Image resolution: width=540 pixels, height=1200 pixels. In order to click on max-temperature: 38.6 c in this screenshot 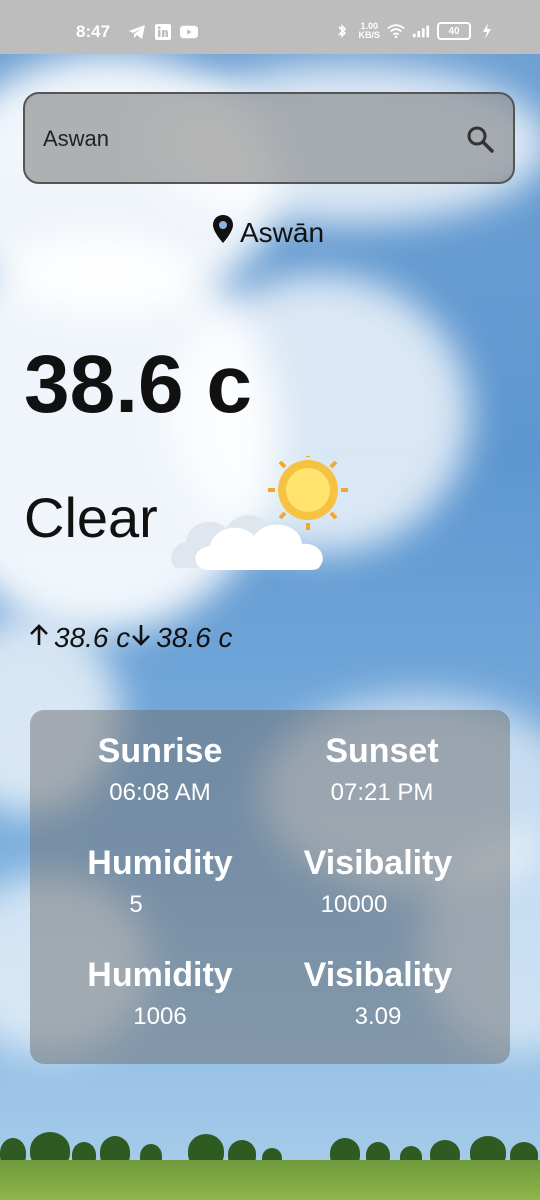, I will do `click(92, 637)`.